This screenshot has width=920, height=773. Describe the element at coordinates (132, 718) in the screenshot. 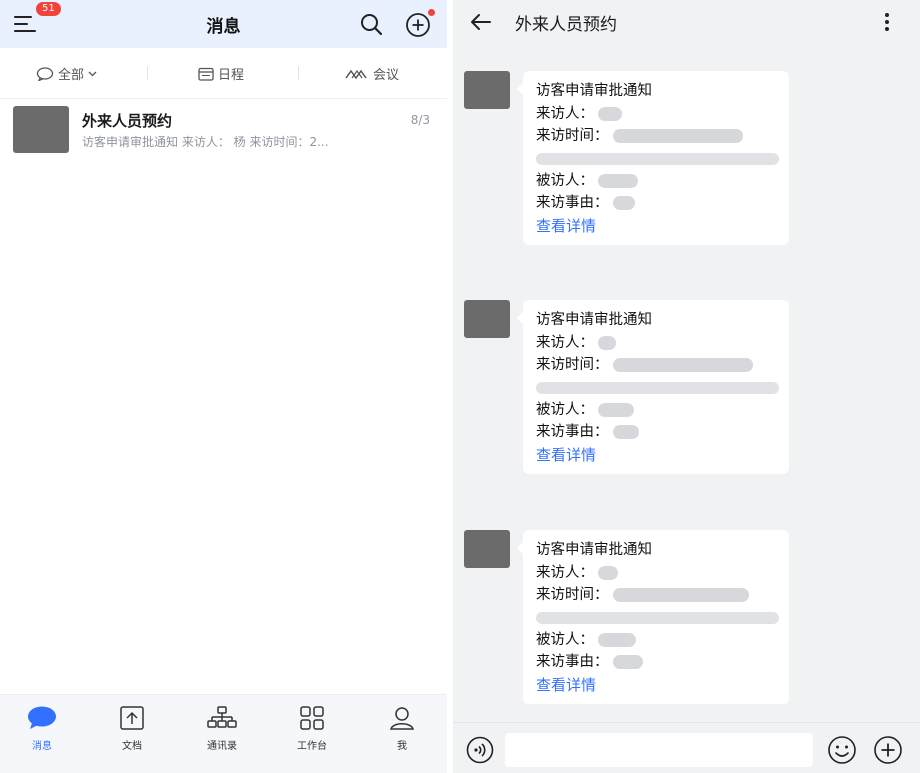

I see `document-icon` at that location.